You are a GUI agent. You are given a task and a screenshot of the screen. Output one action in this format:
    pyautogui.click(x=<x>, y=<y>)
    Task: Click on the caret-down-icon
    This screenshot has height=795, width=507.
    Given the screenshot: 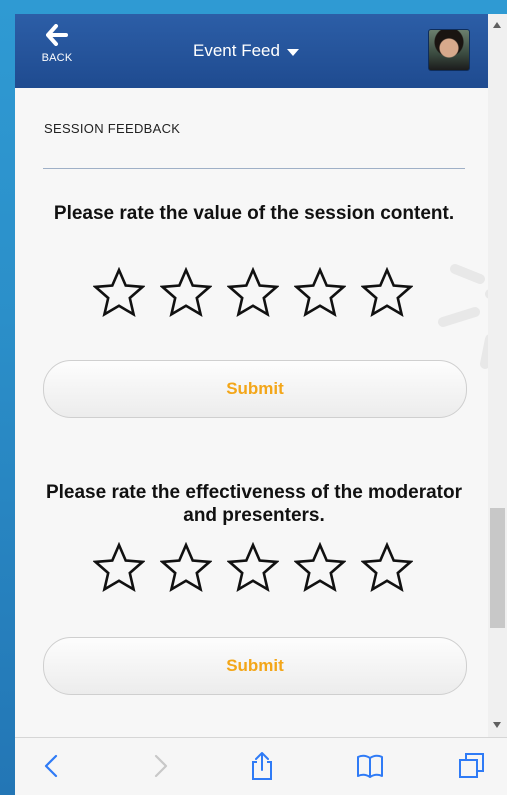 What is the action you would take?
    pyautogui.click(x=292, y=52)
    